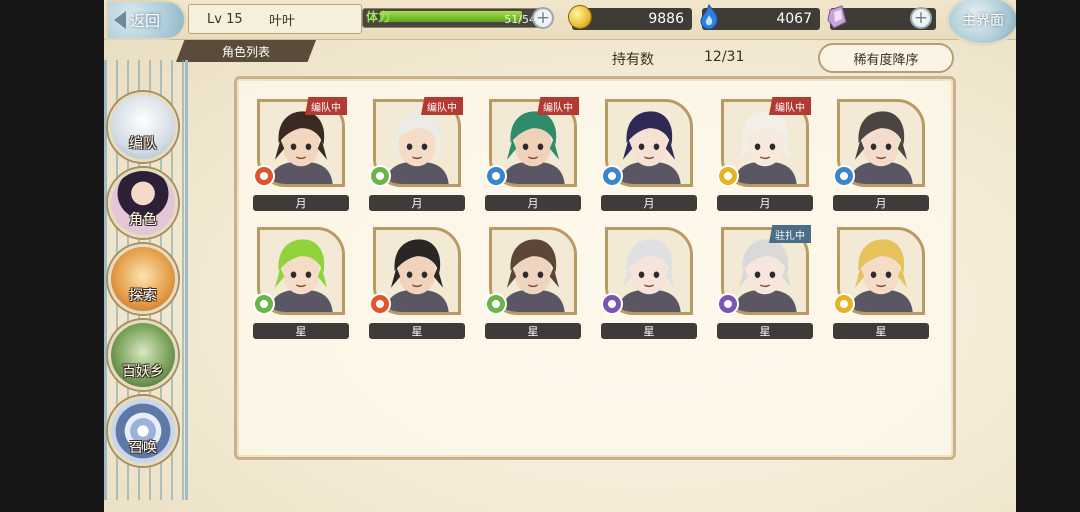 This screenshot has width=1080, height=512. Describe the element at coordinates (282, 21) in the screenshot. I see `player-name: 叶叶` at that location.